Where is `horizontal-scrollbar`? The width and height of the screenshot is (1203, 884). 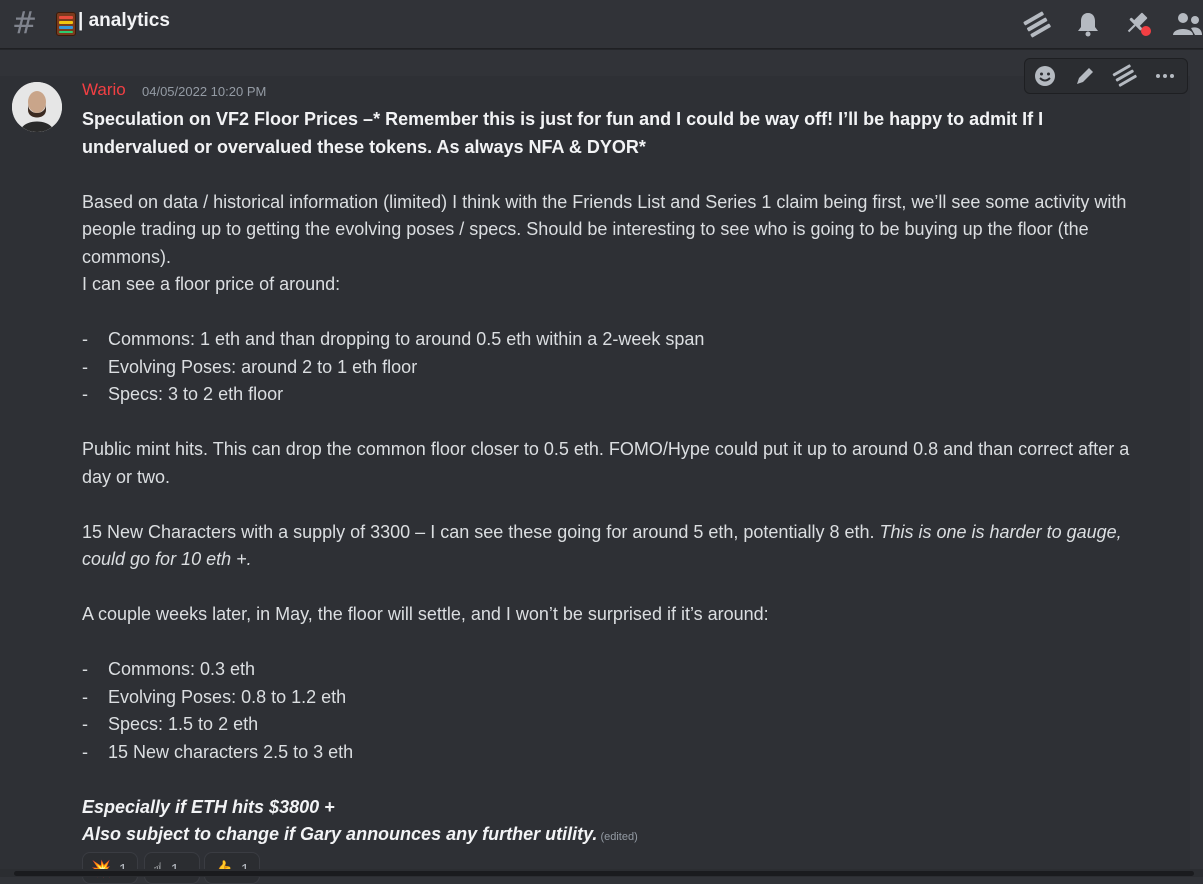 horizontal-scrollbar is located at coordinates (601, 873).